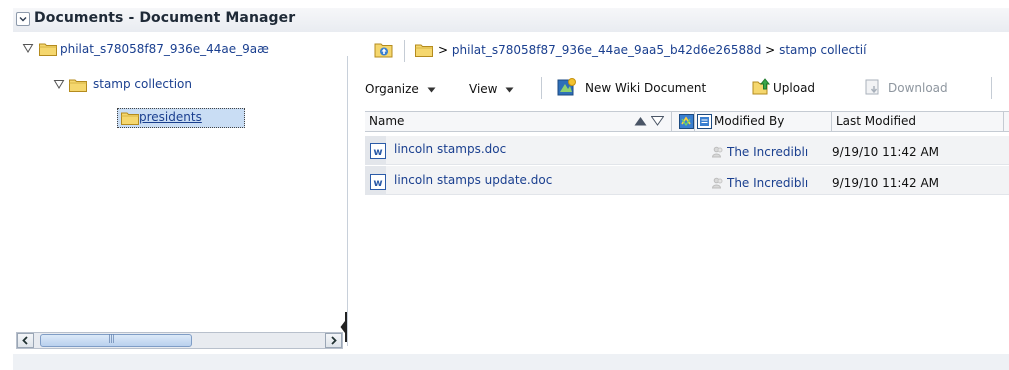 The height and width of the screenshot is (370, 1009). Describe the element at coordinates (386, 121) in the screenshot. I see `column-header-name: Name` at that location.